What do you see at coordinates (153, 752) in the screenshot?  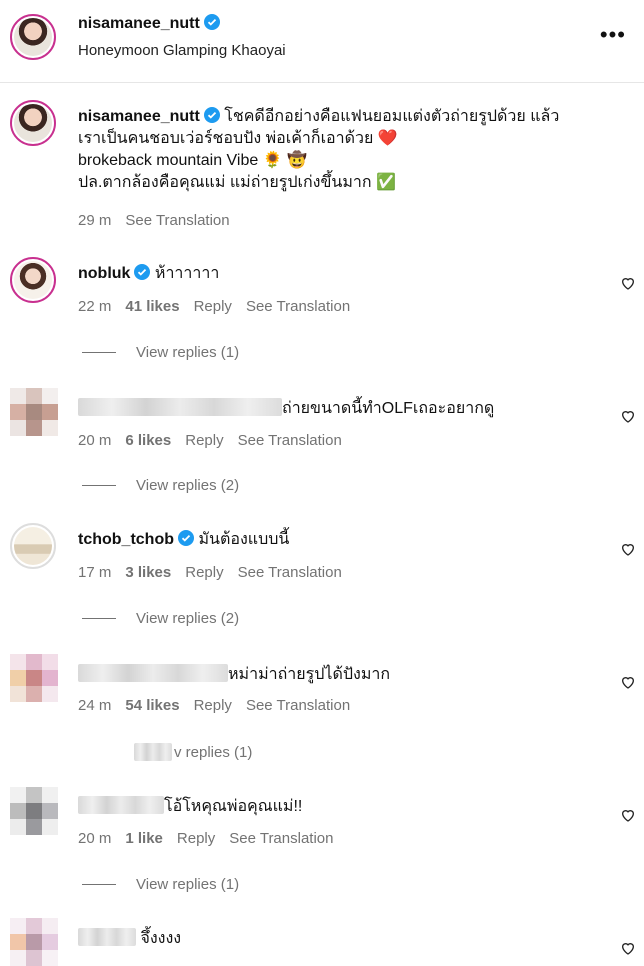 I see `blurred-overlay` at bounding box center [153, 752].